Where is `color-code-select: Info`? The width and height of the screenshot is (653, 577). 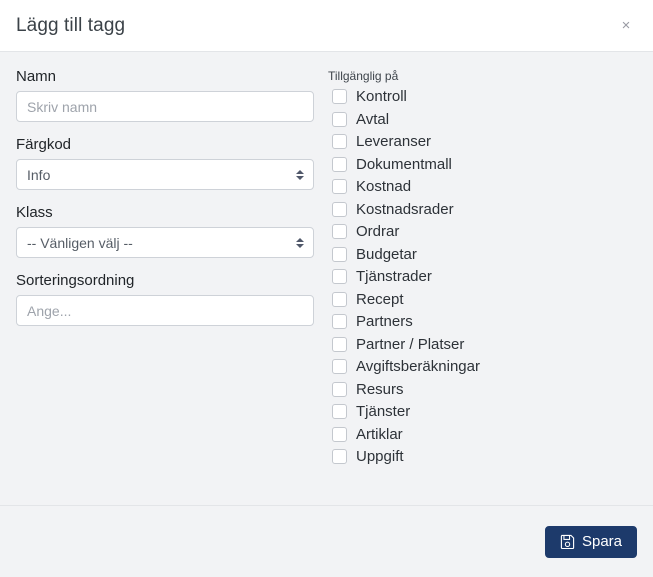
color-code-select: Info is located at coordinates (165, 174).